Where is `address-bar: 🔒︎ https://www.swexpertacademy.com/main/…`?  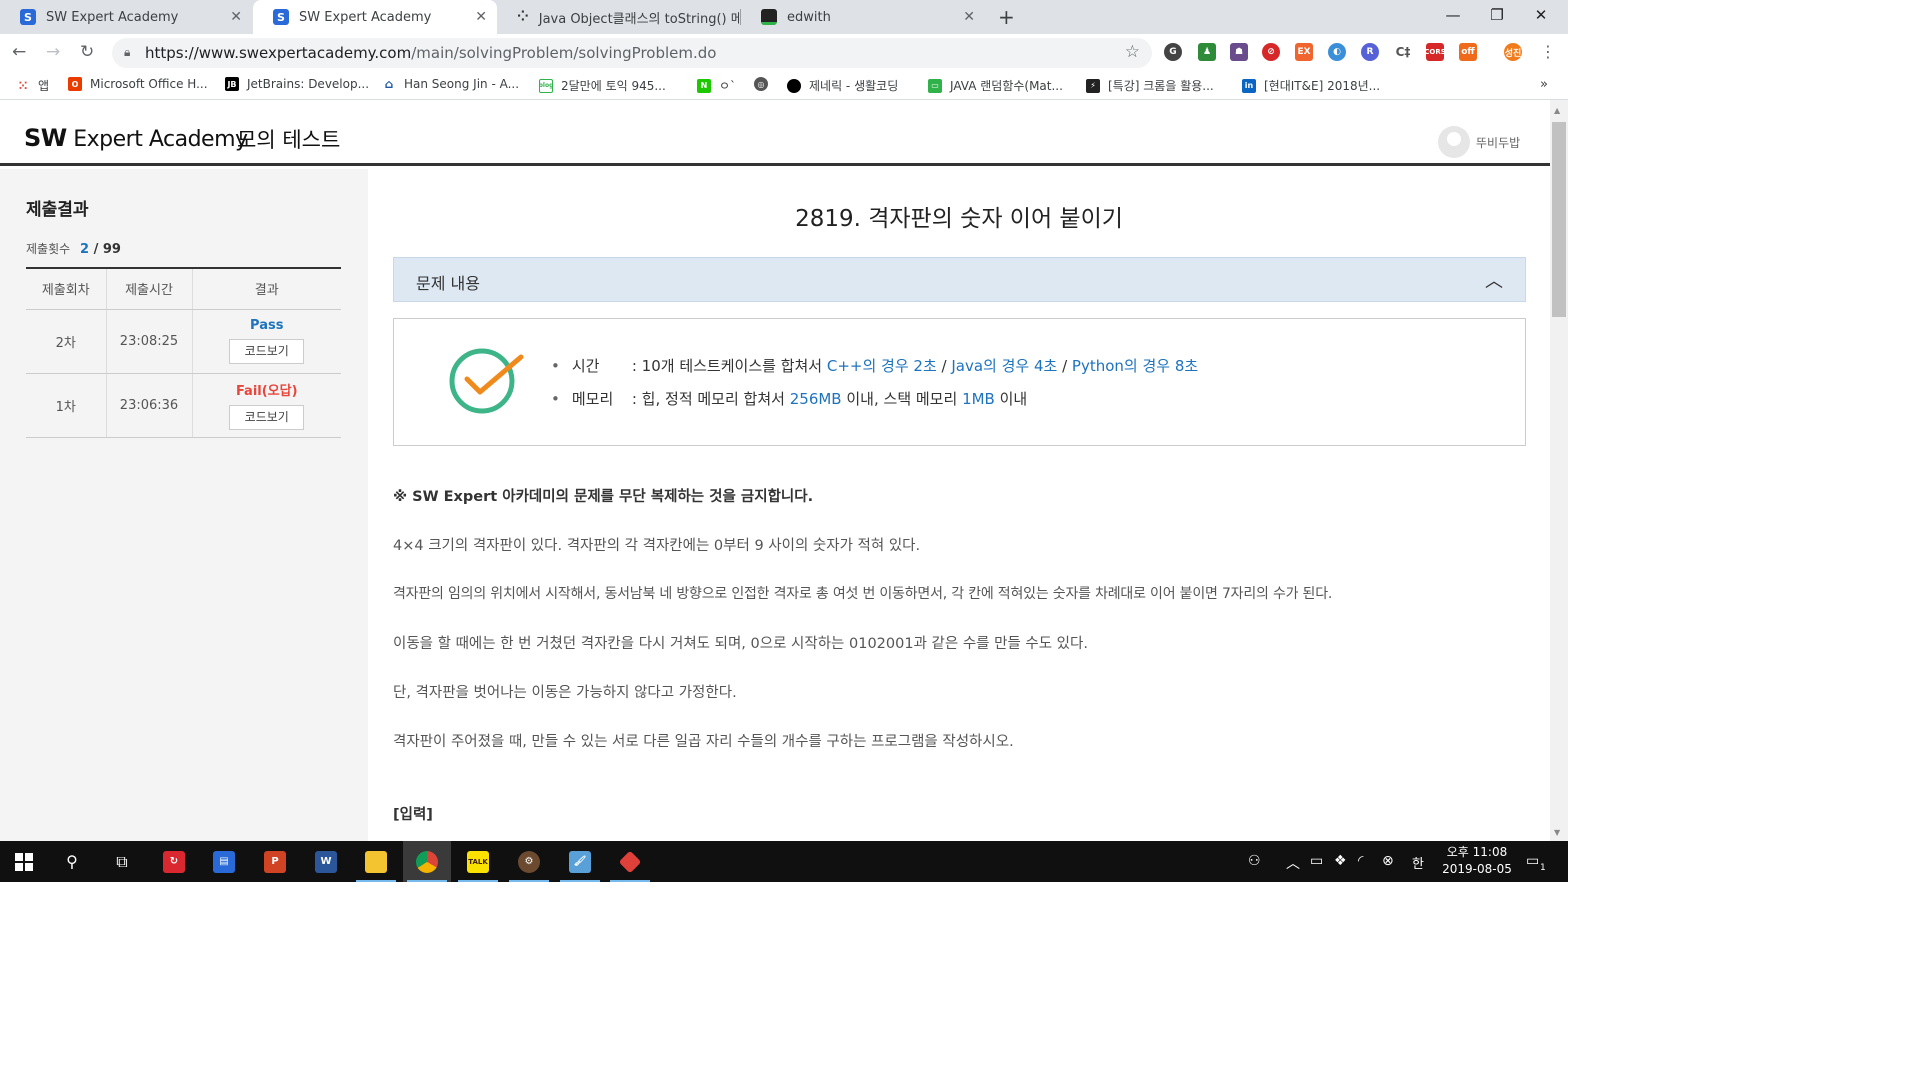 address-bar: 🔒︎ https://www.swexpertacademy.com/main/… is located at coordinates (632, 53).